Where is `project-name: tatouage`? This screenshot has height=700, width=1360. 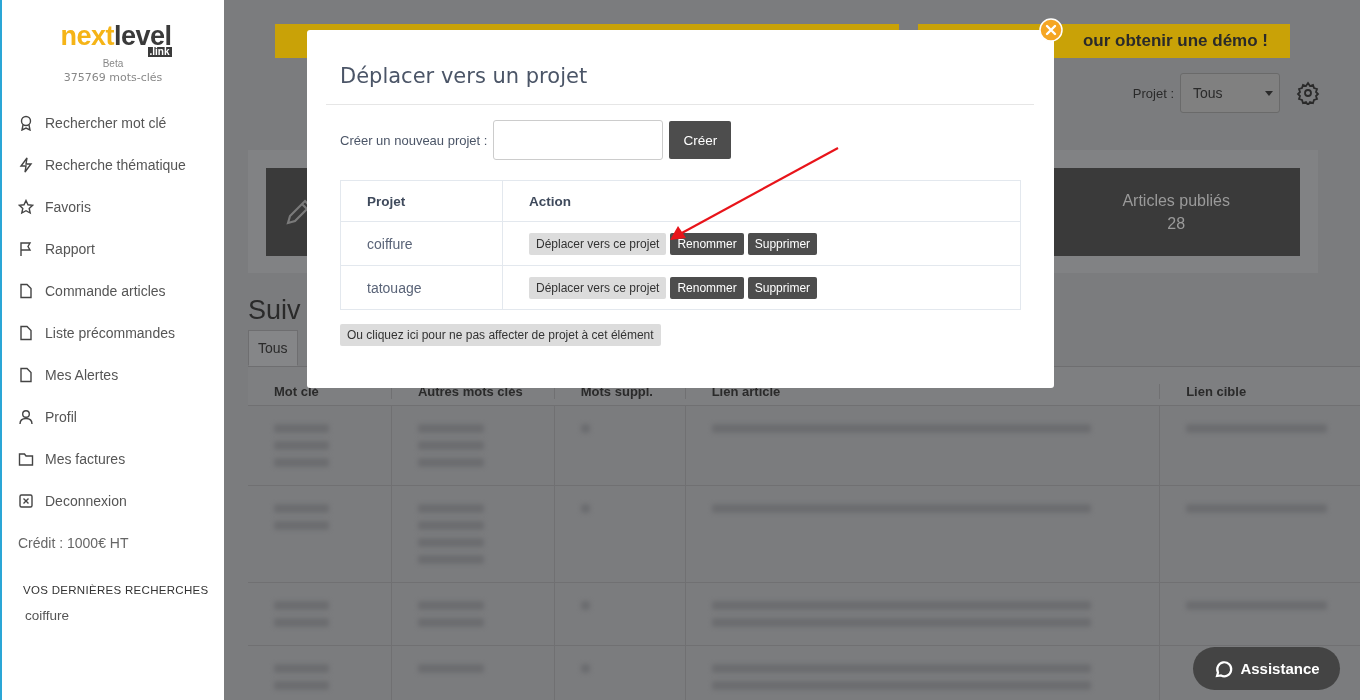
project-name: tatouage is located at coordinates (421, 287).